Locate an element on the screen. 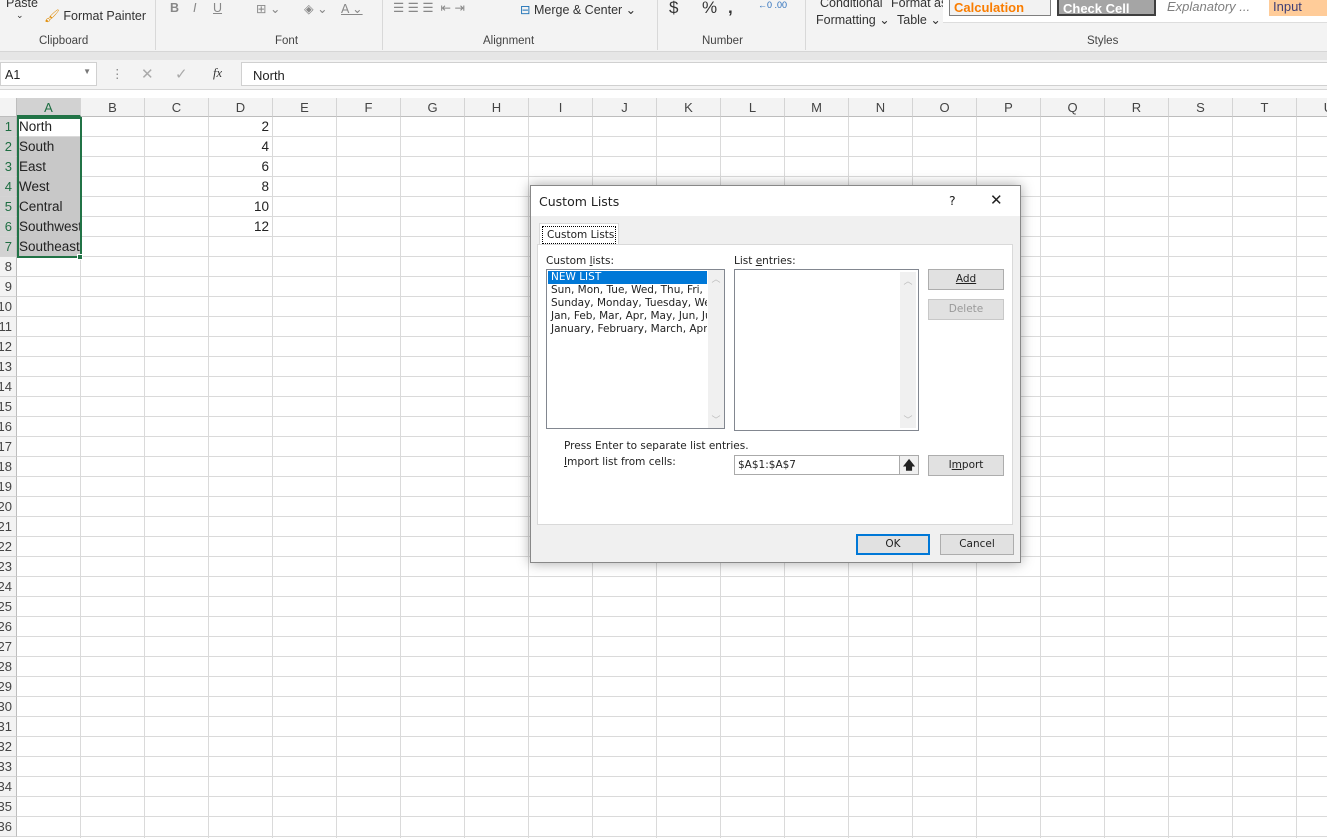 This screenshot has height=838, width=1327. collapse-range-icon: 🡅 is located at coordinates (908, 465).